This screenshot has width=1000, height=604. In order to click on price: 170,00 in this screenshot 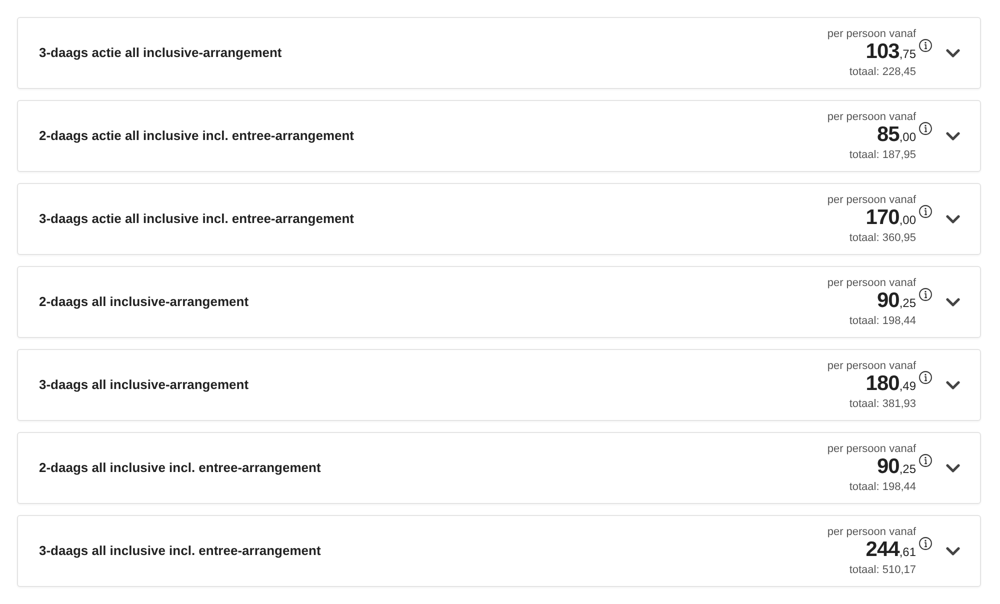, I will do `click(891, 218)`.